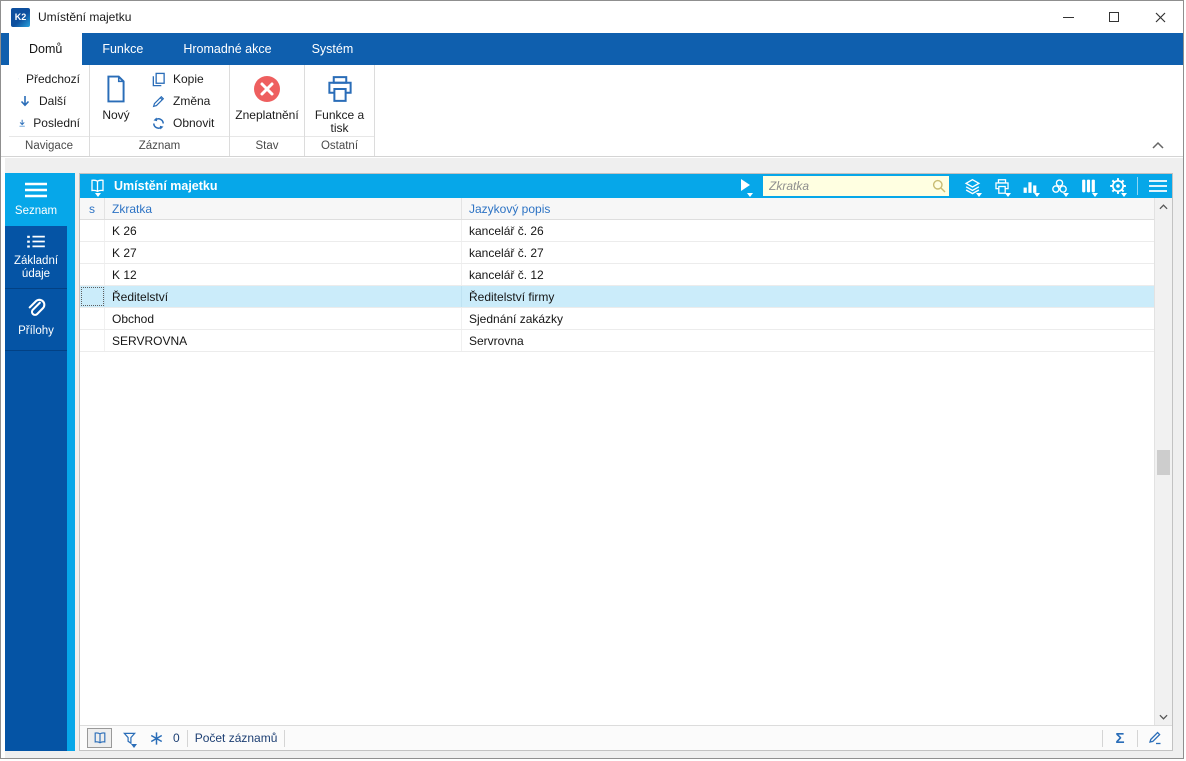 The width and height of the screenshot is (1186, 761). Describe the element at coordinates (182, 123) in the screenshot. I see `refresh-record-button: Obnovit` at that location.